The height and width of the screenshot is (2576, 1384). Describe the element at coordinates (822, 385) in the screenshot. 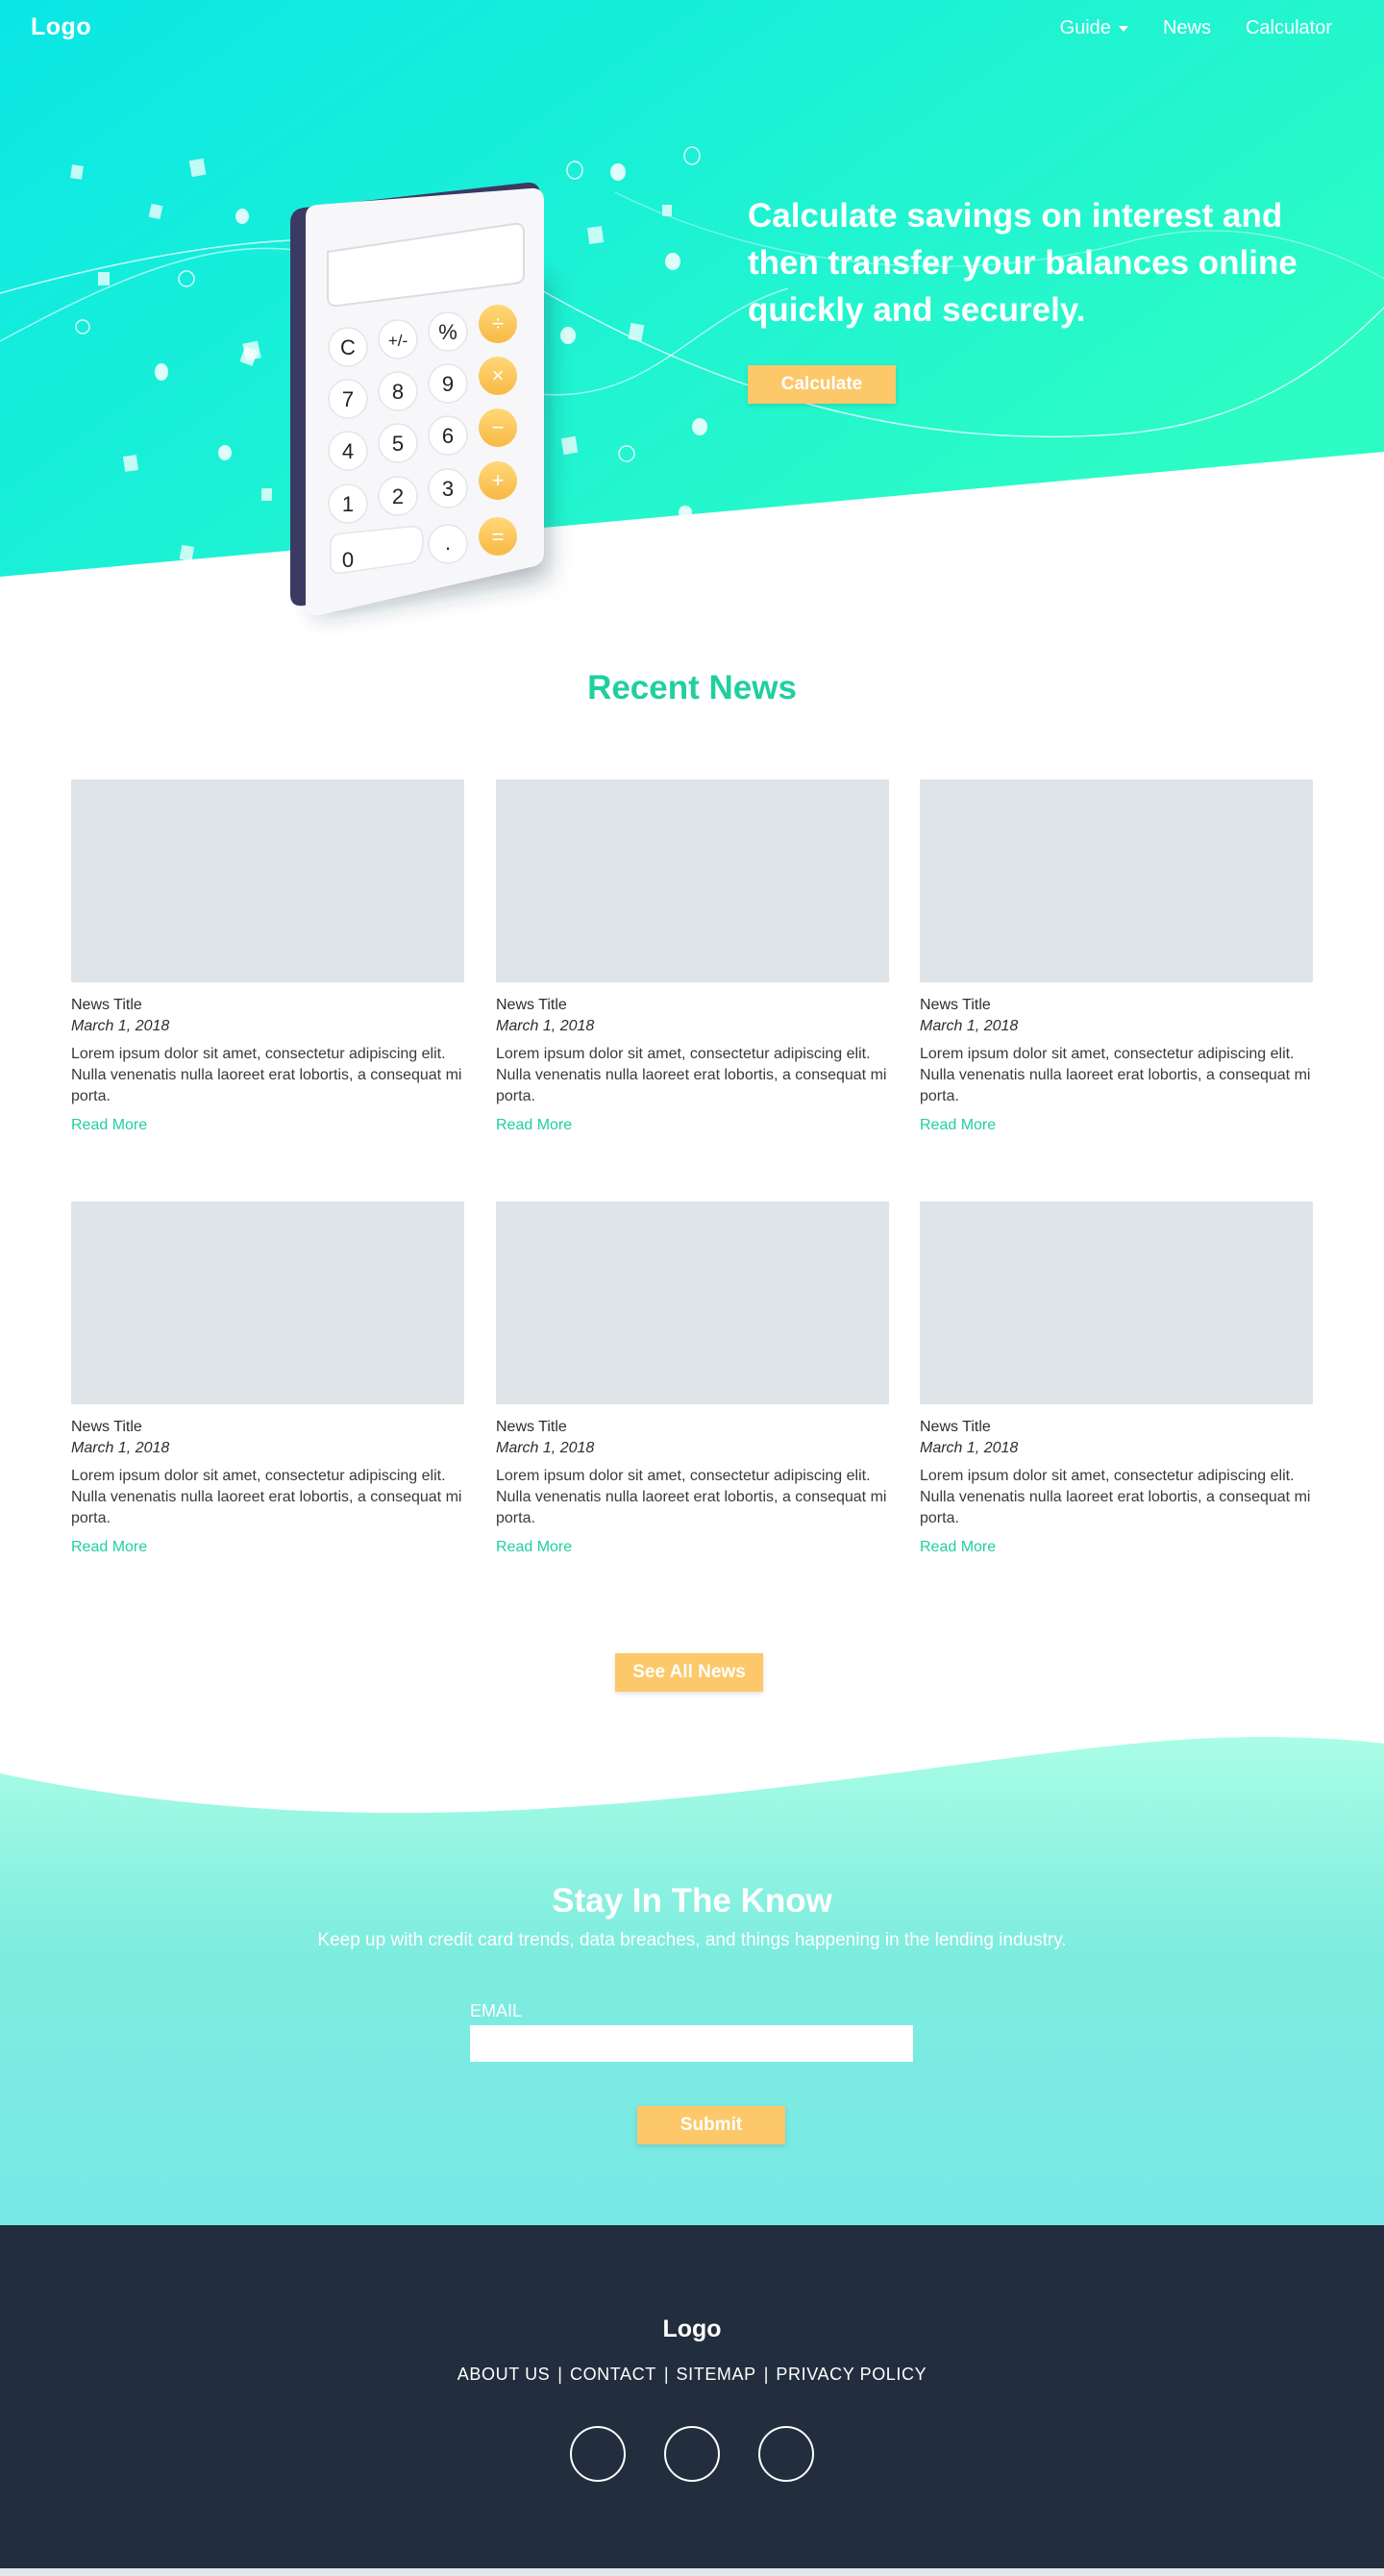

I see `calculate-button: Calculate` at that location.